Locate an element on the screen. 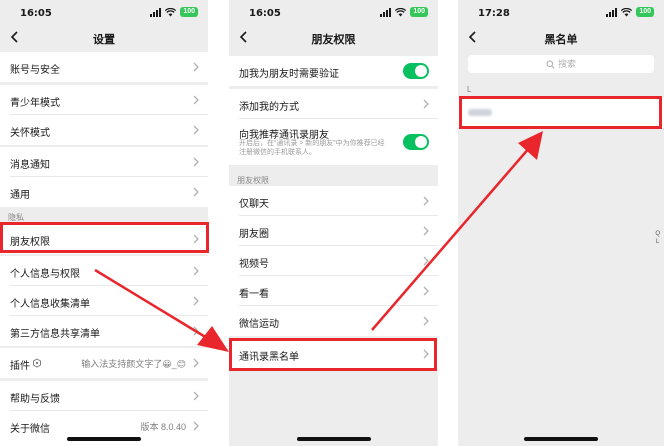 Image resolution: width=664 pixels, height=446 pixels. arrow-to-friend-permissions is located at coordinates (161, 310).